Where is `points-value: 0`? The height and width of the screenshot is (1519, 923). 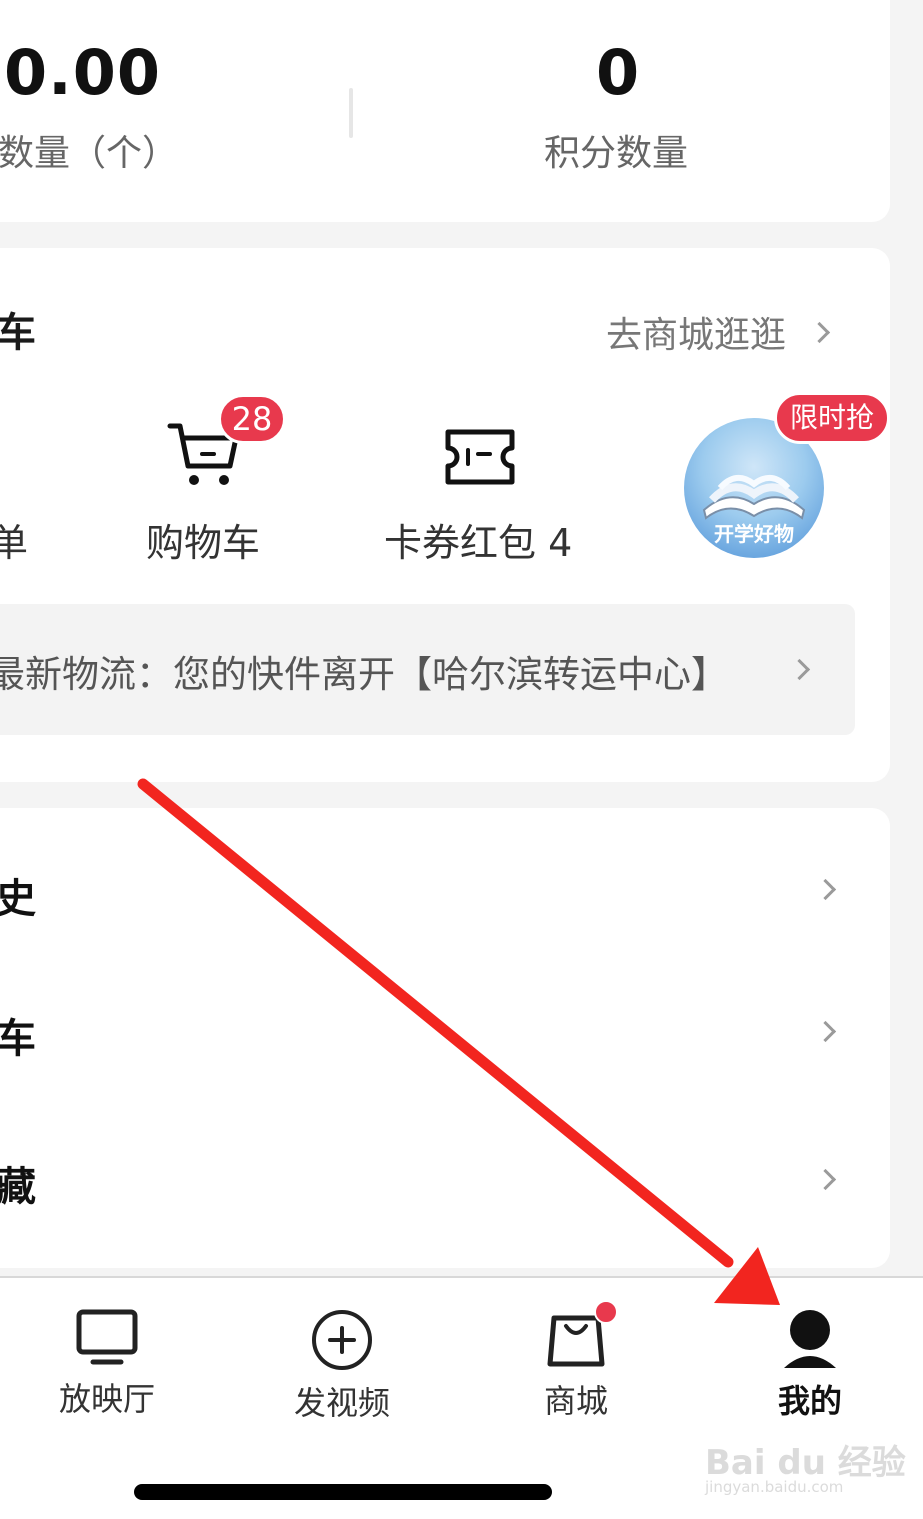 points-value: 0 is located at coordinates (618, 72).